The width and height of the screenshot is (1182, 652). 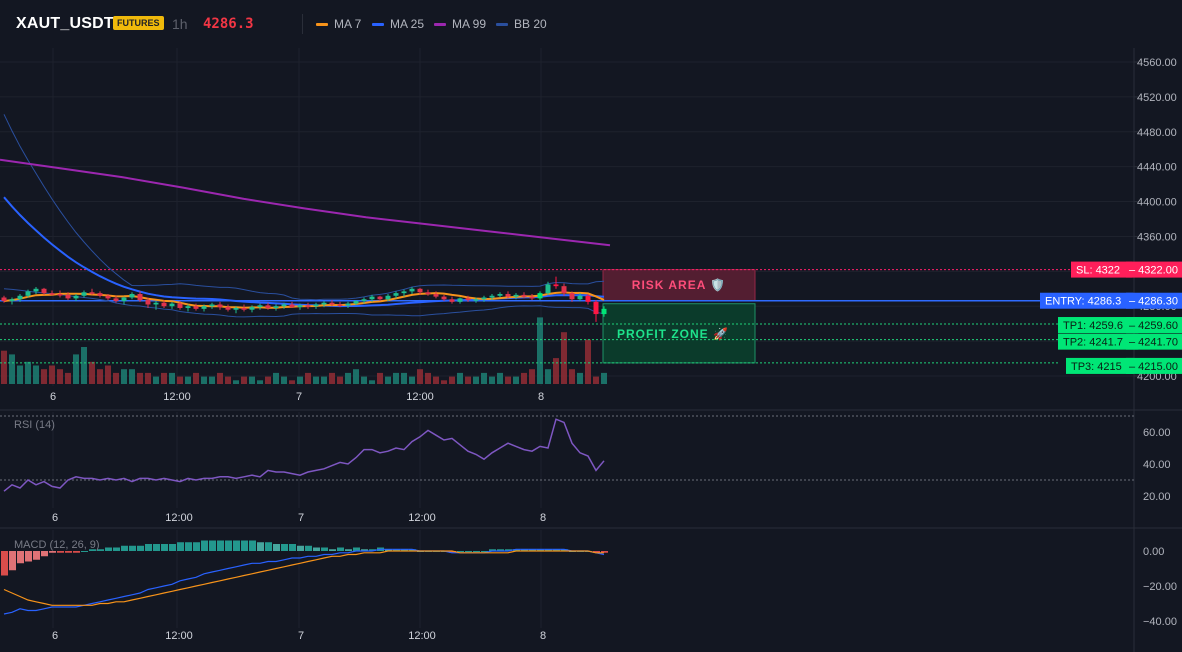 What do you see at coordinates (543, 518) in the screenshot?
I see `time-axis-label: 8` at bounding box center [543, 518].